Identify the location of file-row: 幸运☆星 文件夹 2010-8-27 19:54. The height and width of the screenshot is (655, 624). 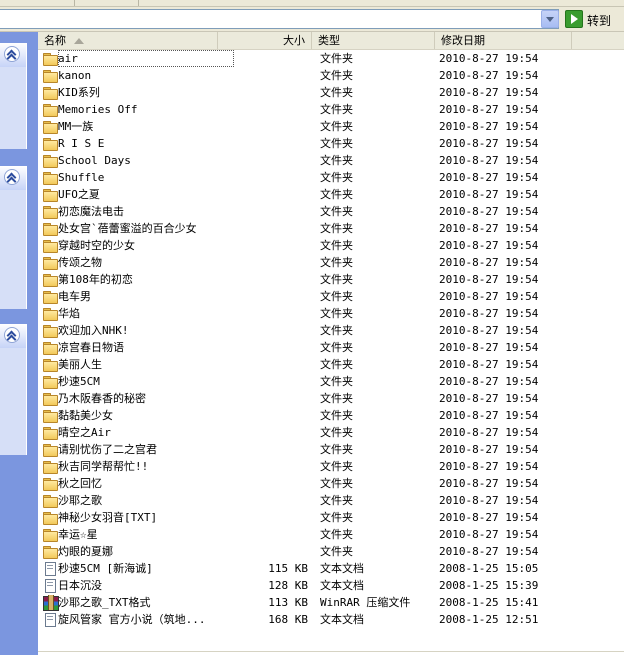
(331, 534).